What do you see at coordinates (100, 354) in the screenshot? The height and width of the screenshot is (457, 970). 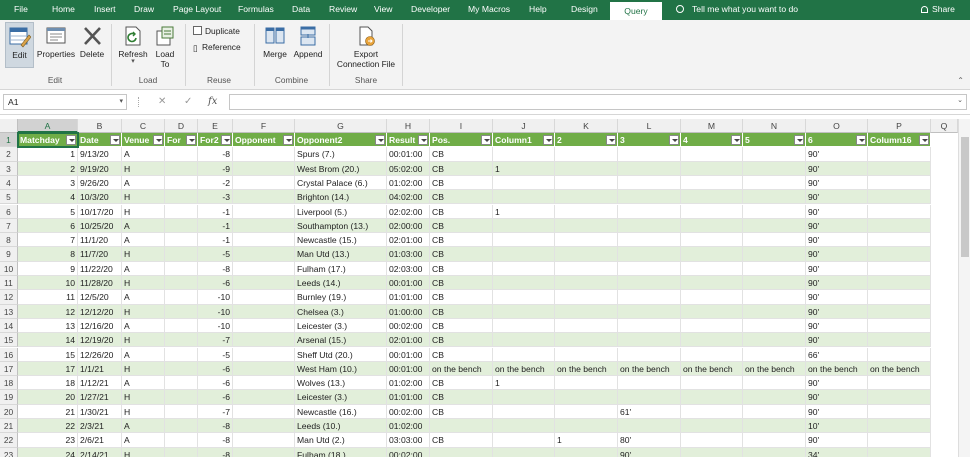 I see `table-cell: 12/26/20` at bounding box center [100, 354].